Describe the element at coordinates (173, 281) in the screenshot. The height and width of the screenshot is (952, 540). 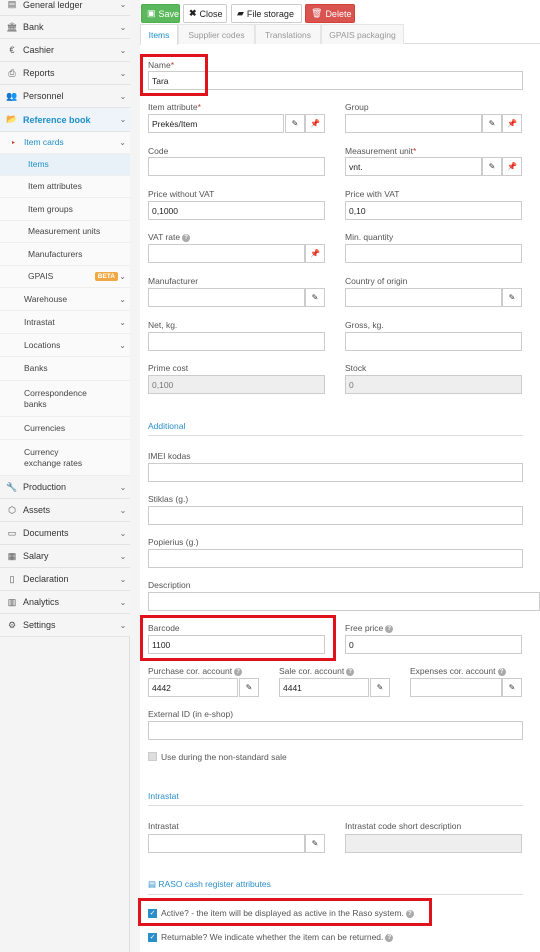
I see `manufacturer-label: Manufacturer` at that location.